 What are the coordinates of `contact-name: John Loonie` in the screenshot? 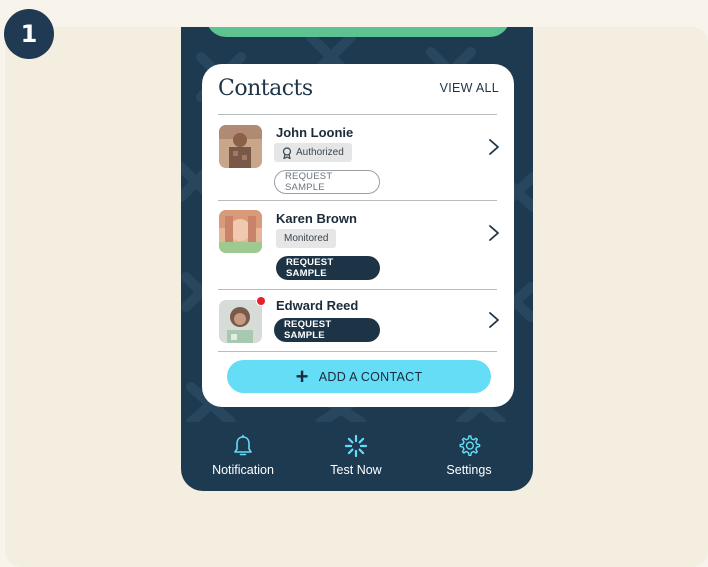 It's located at (315, 132).